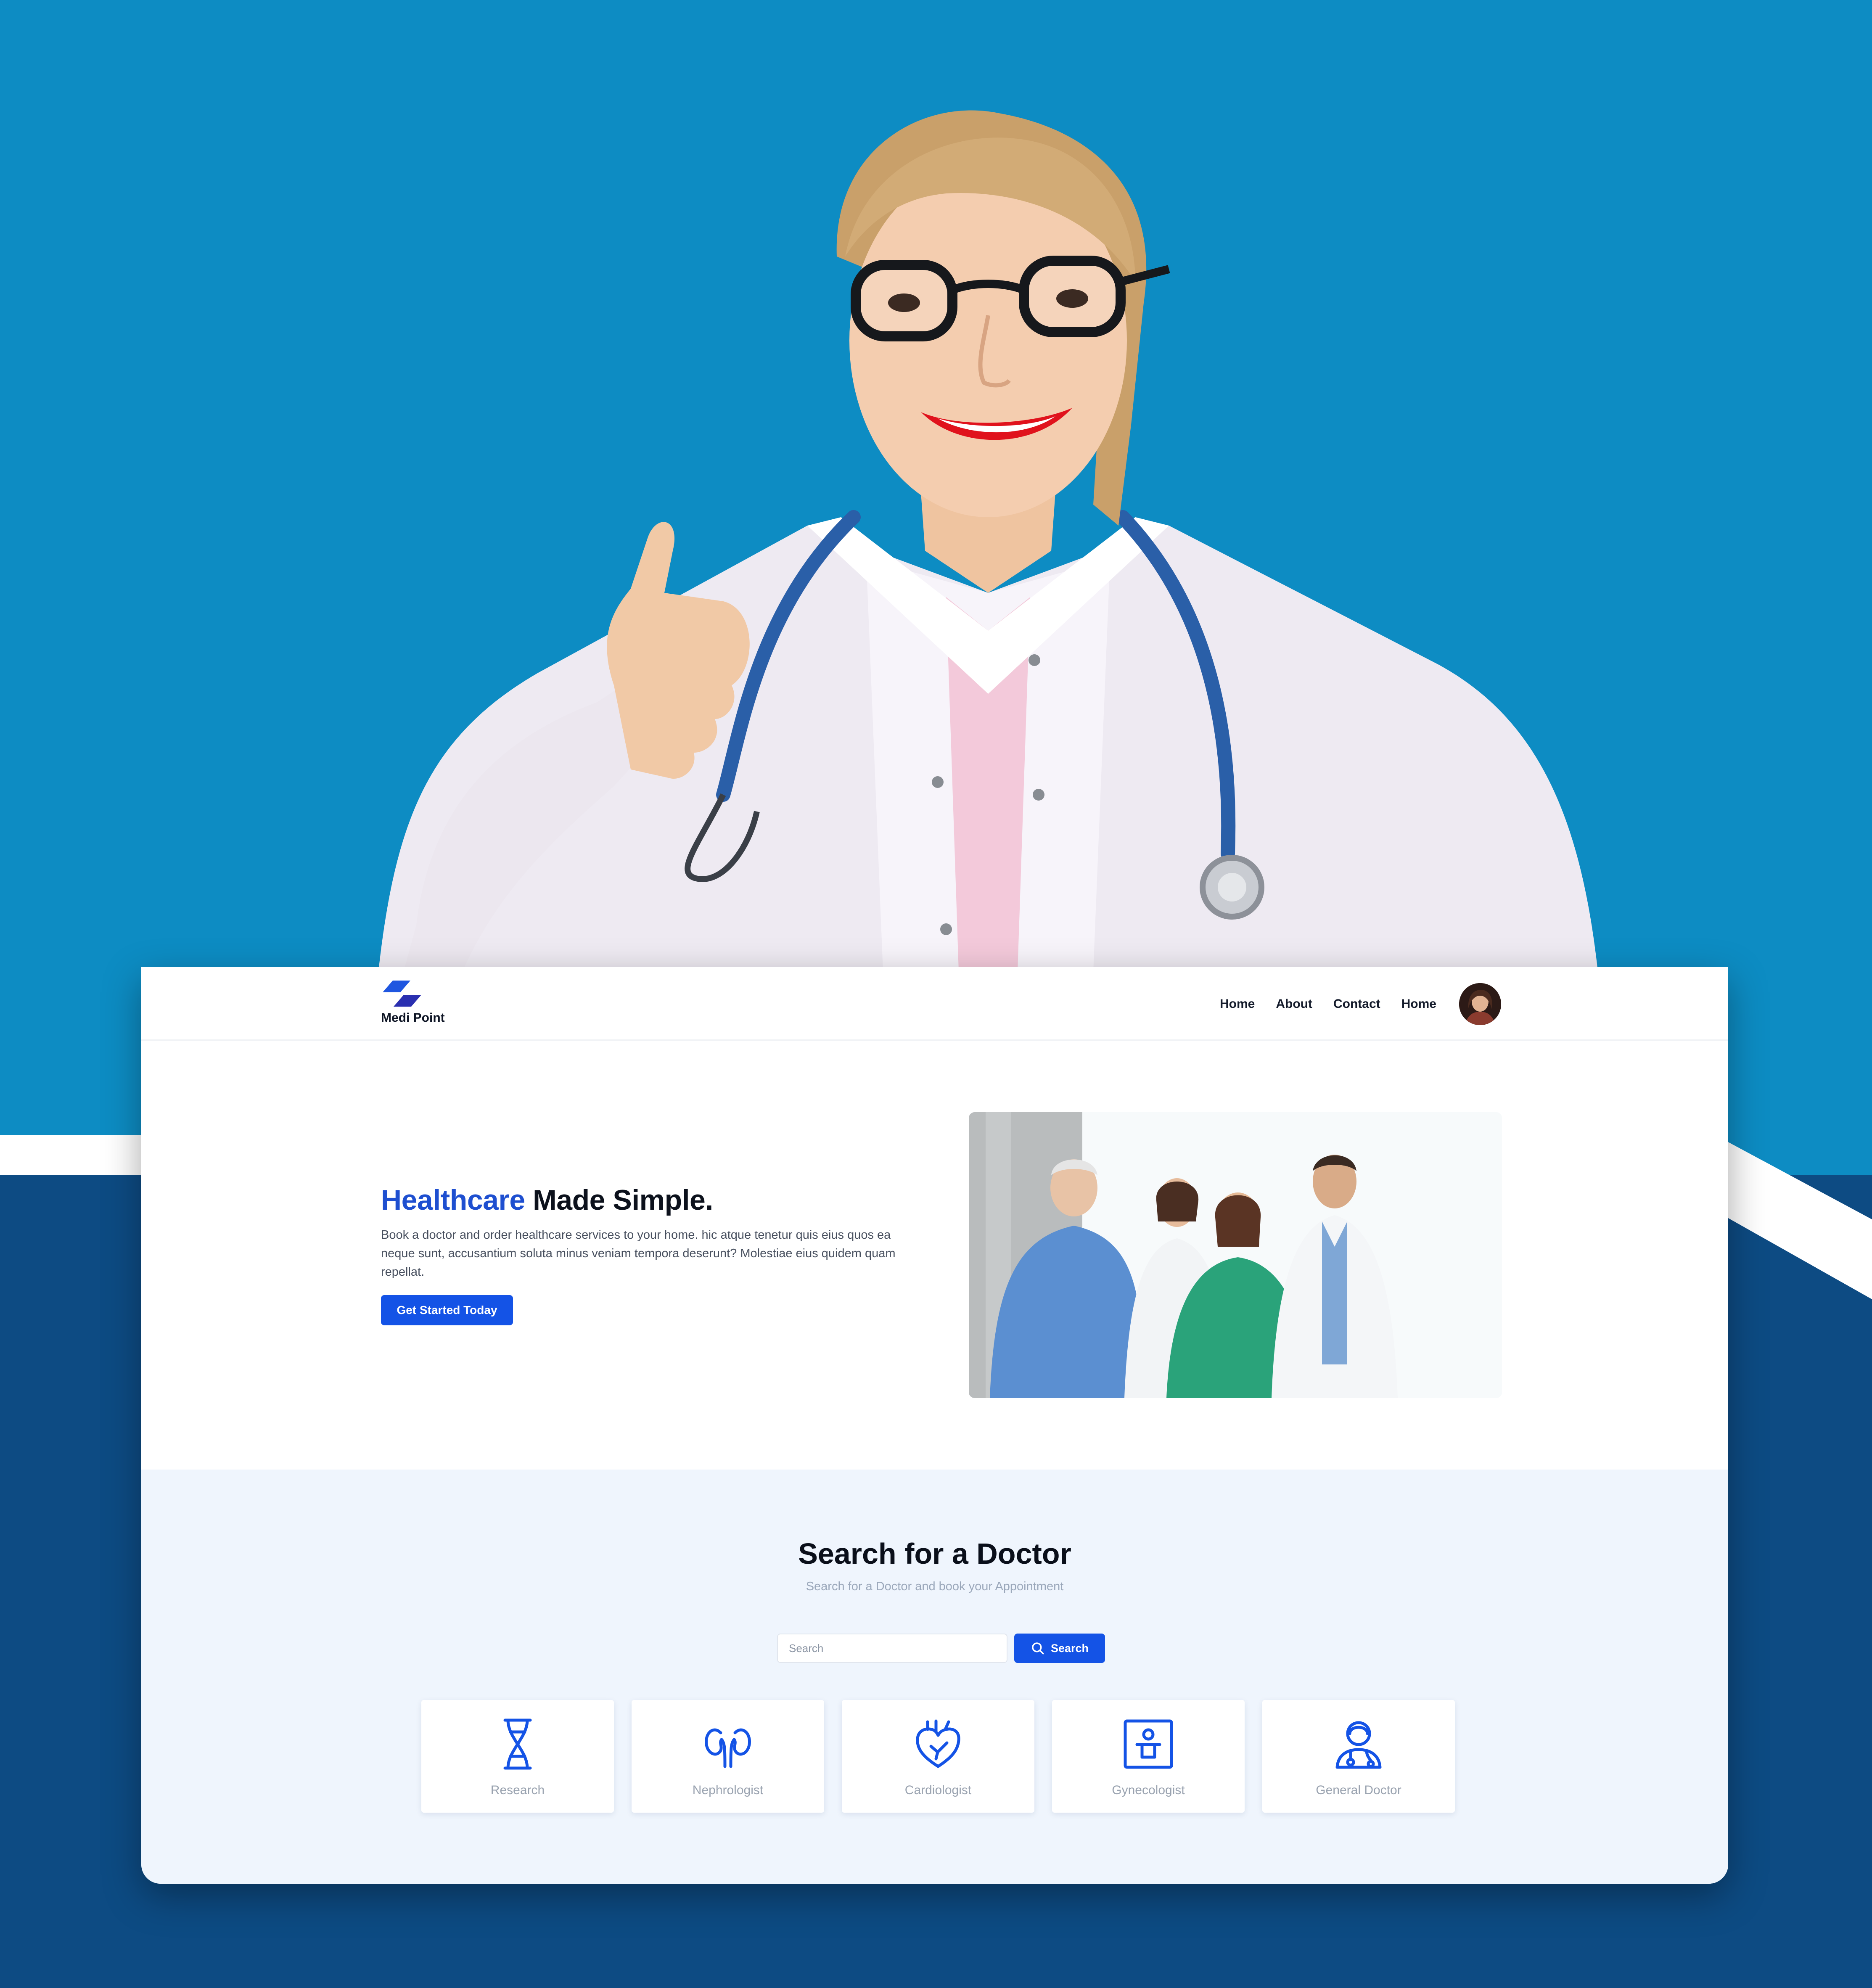 Image resolution: width=1872 pixels, height=1988 pixels. I want to click on category-label: Research, so click(517, 1790).